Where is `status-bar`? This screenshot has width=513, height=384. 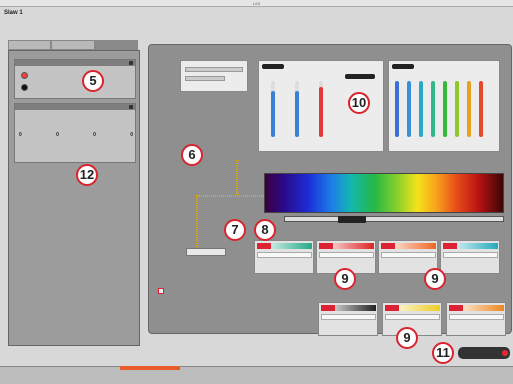 status-bar is located at coordinates (256, 375).